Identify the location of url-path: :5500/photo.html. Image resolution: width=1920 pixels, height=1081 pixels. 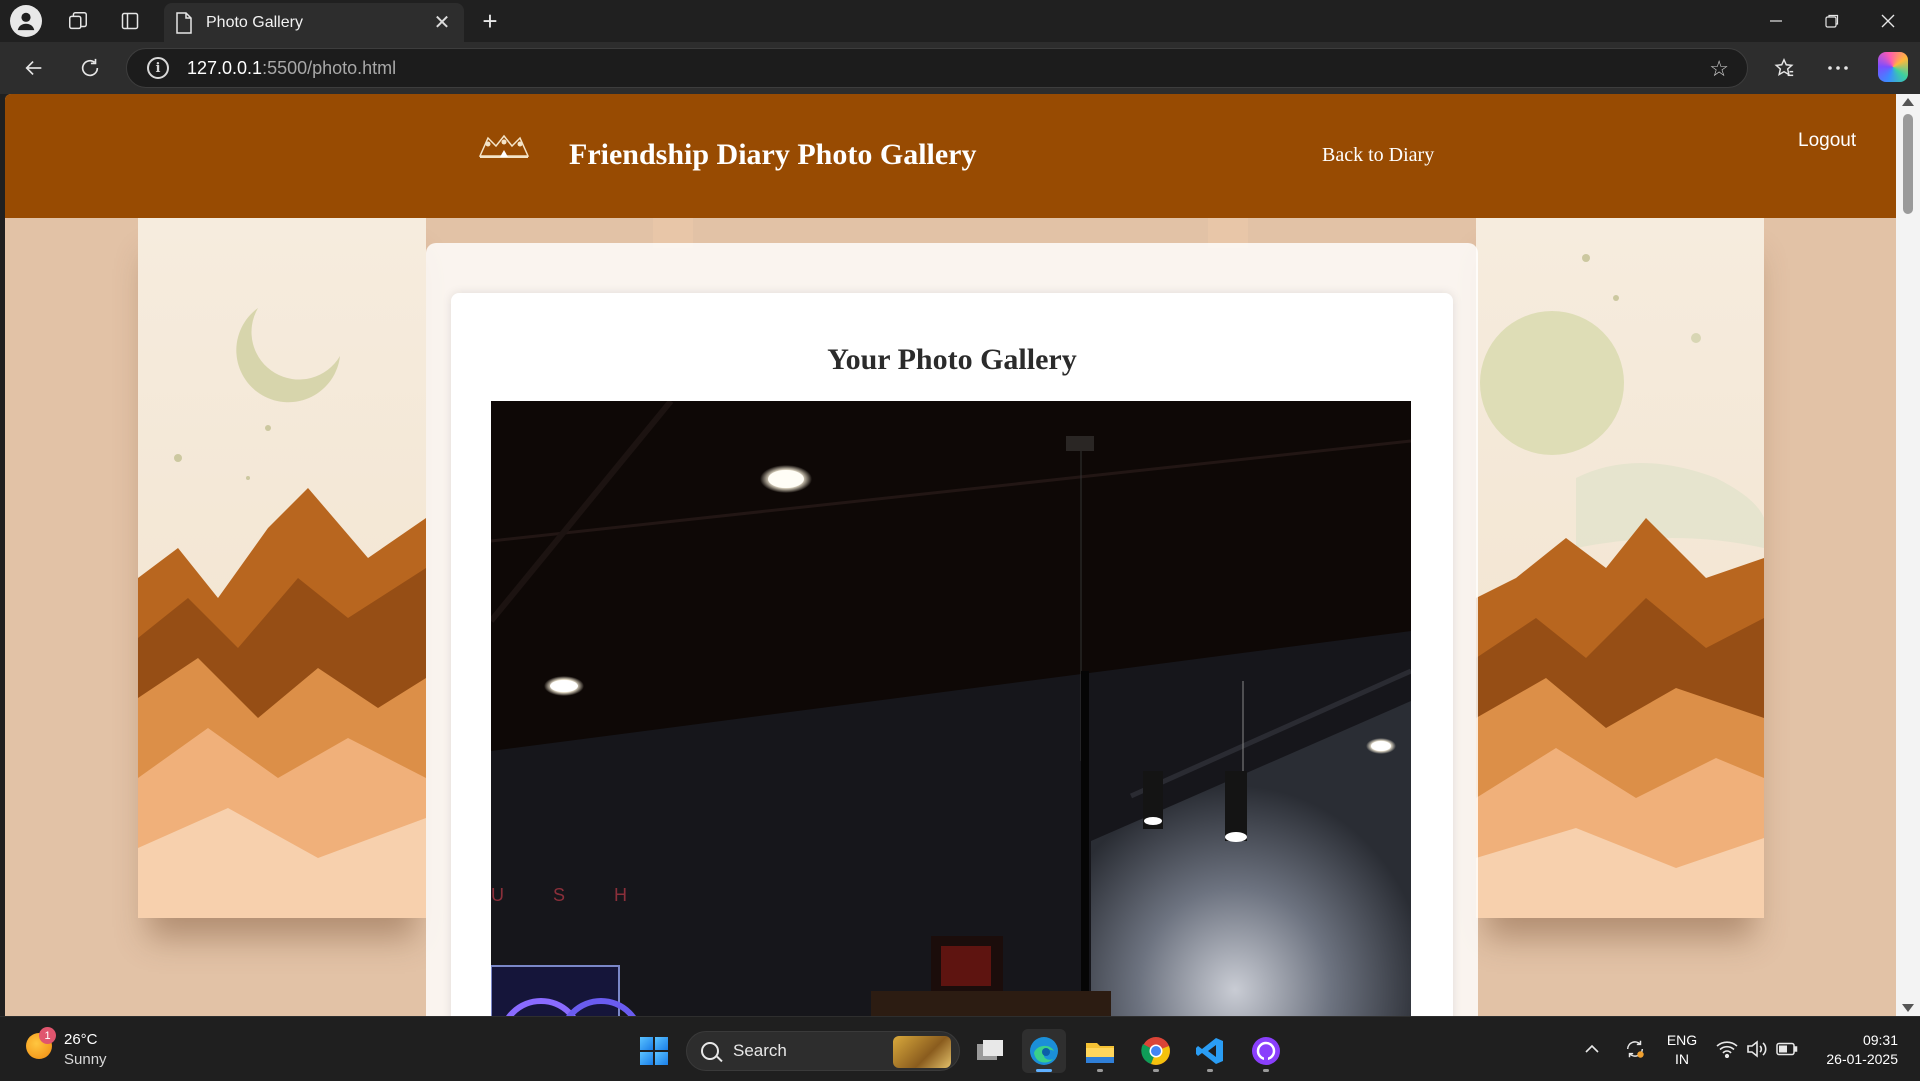
(329, 67).